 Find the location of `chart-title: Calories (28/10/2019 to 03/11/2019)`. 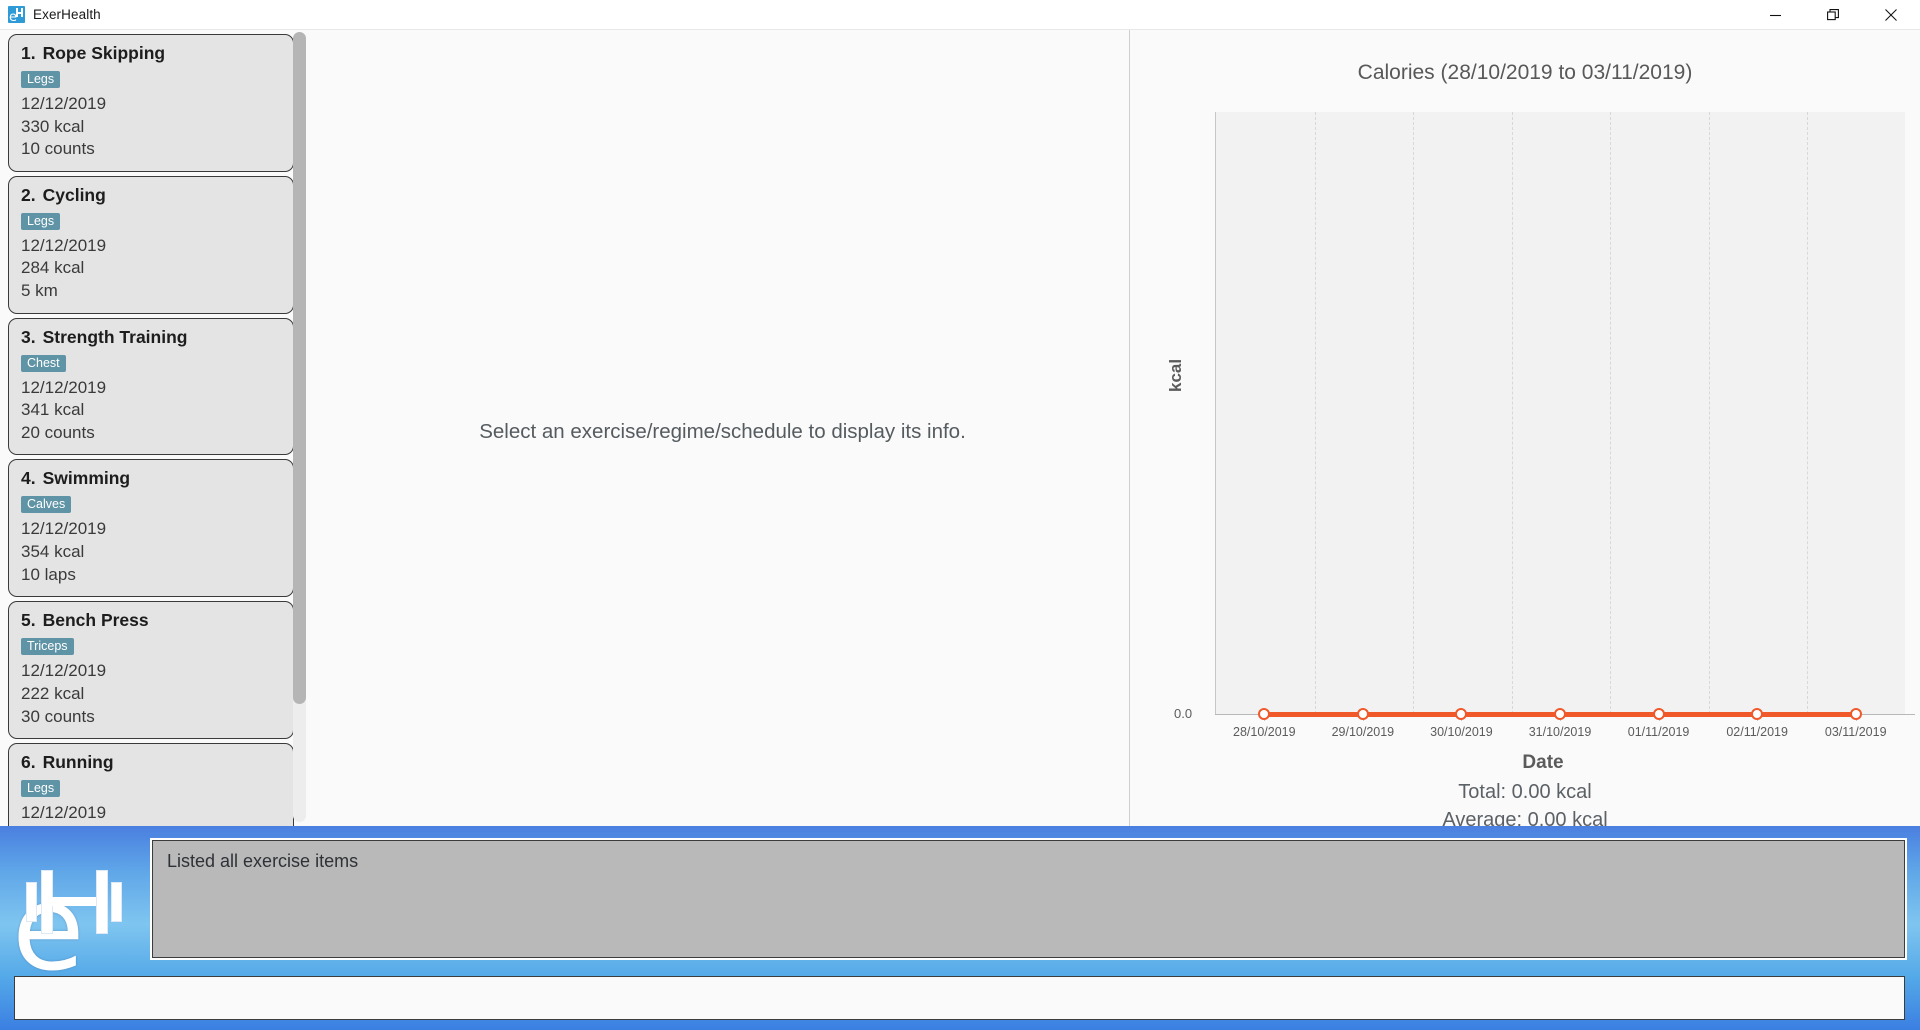

chart-title: Calories (28/10/2019 to 03/11/2019) is located at coordinates (1525, 72).